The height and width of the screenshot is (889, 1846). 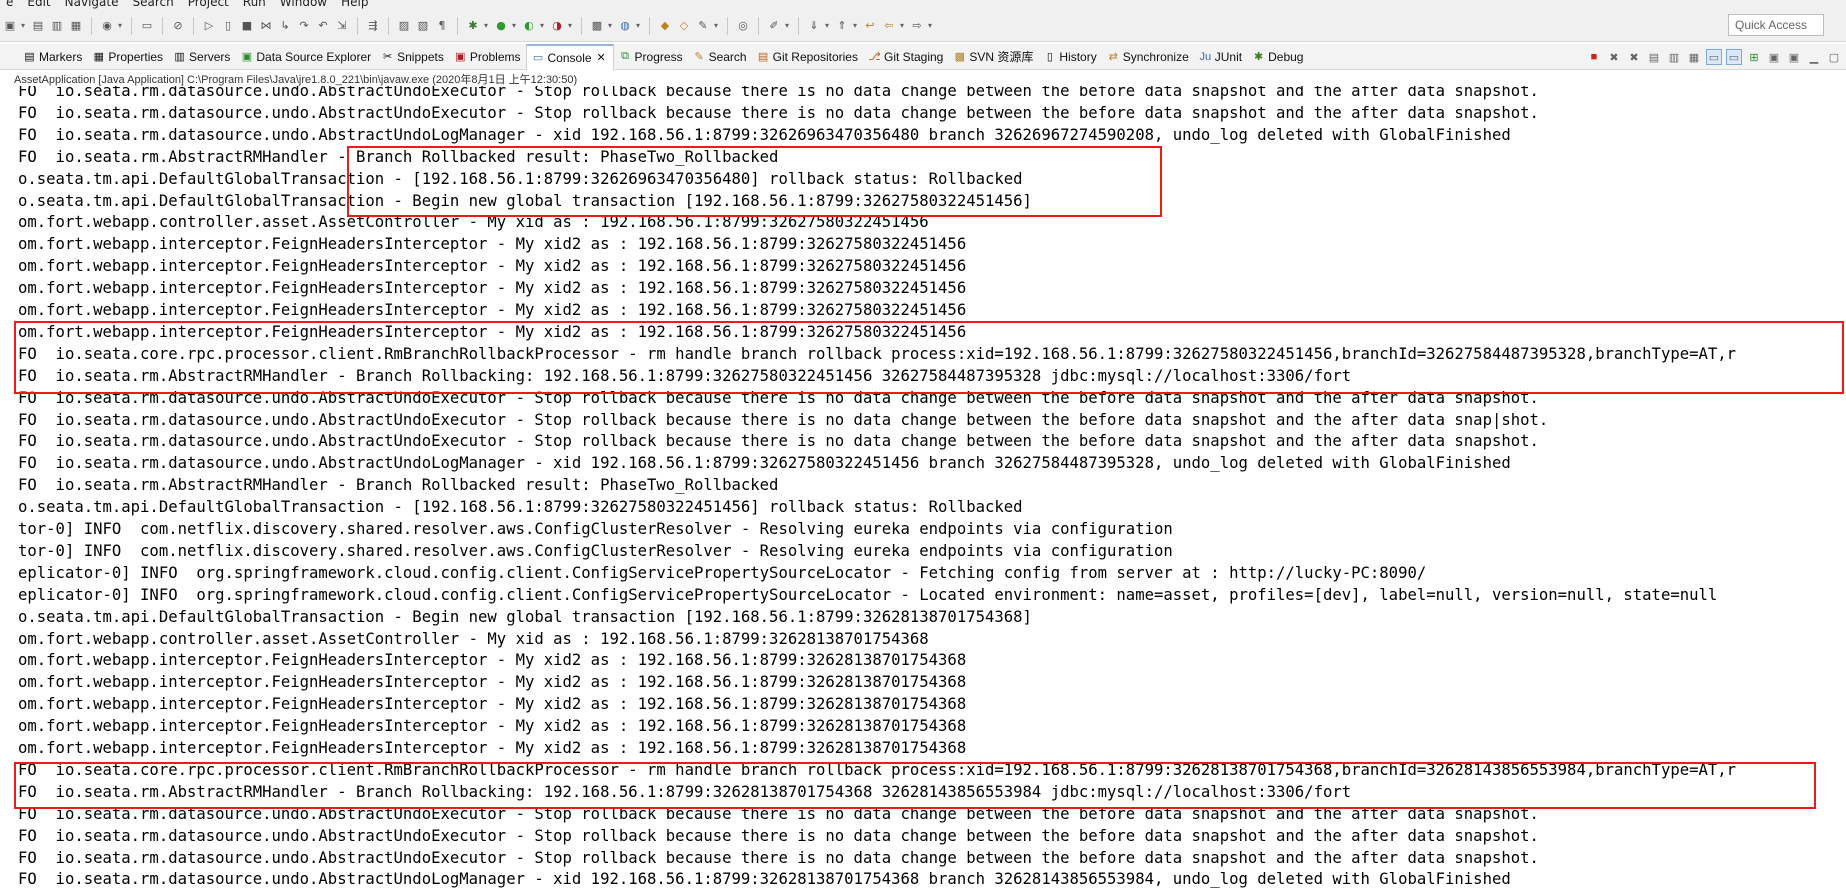 What do you see at coordinates (684, 26) in the screenshot?
I see `open-task-icon: ◇` at bounding box center [684, 26].